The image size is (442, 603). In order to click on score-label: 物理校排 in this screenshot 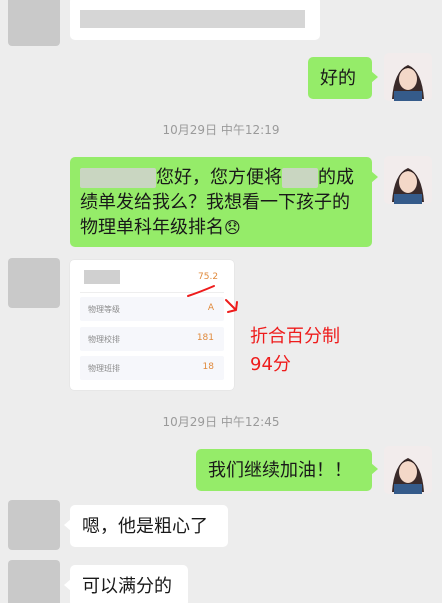, I will do `click(104, 339)`.